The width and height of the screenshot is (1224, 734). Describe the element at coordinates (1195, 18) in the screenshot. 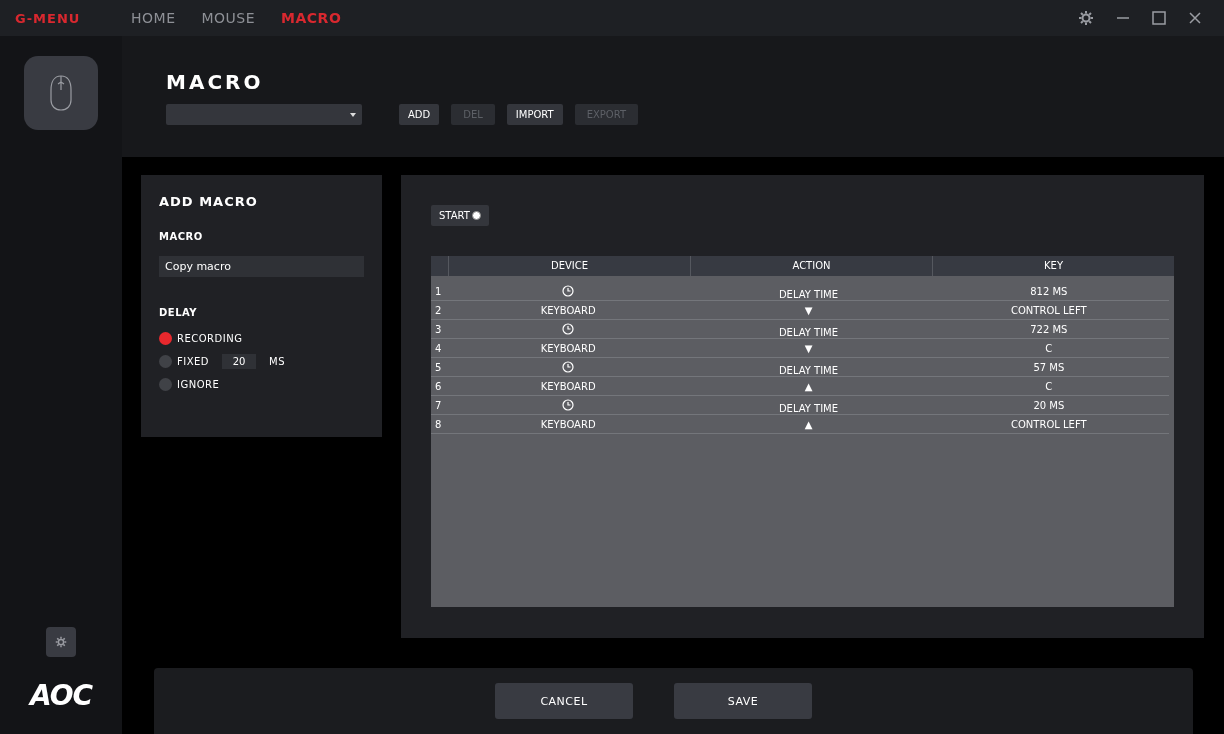

I see `close-icon` at that location.